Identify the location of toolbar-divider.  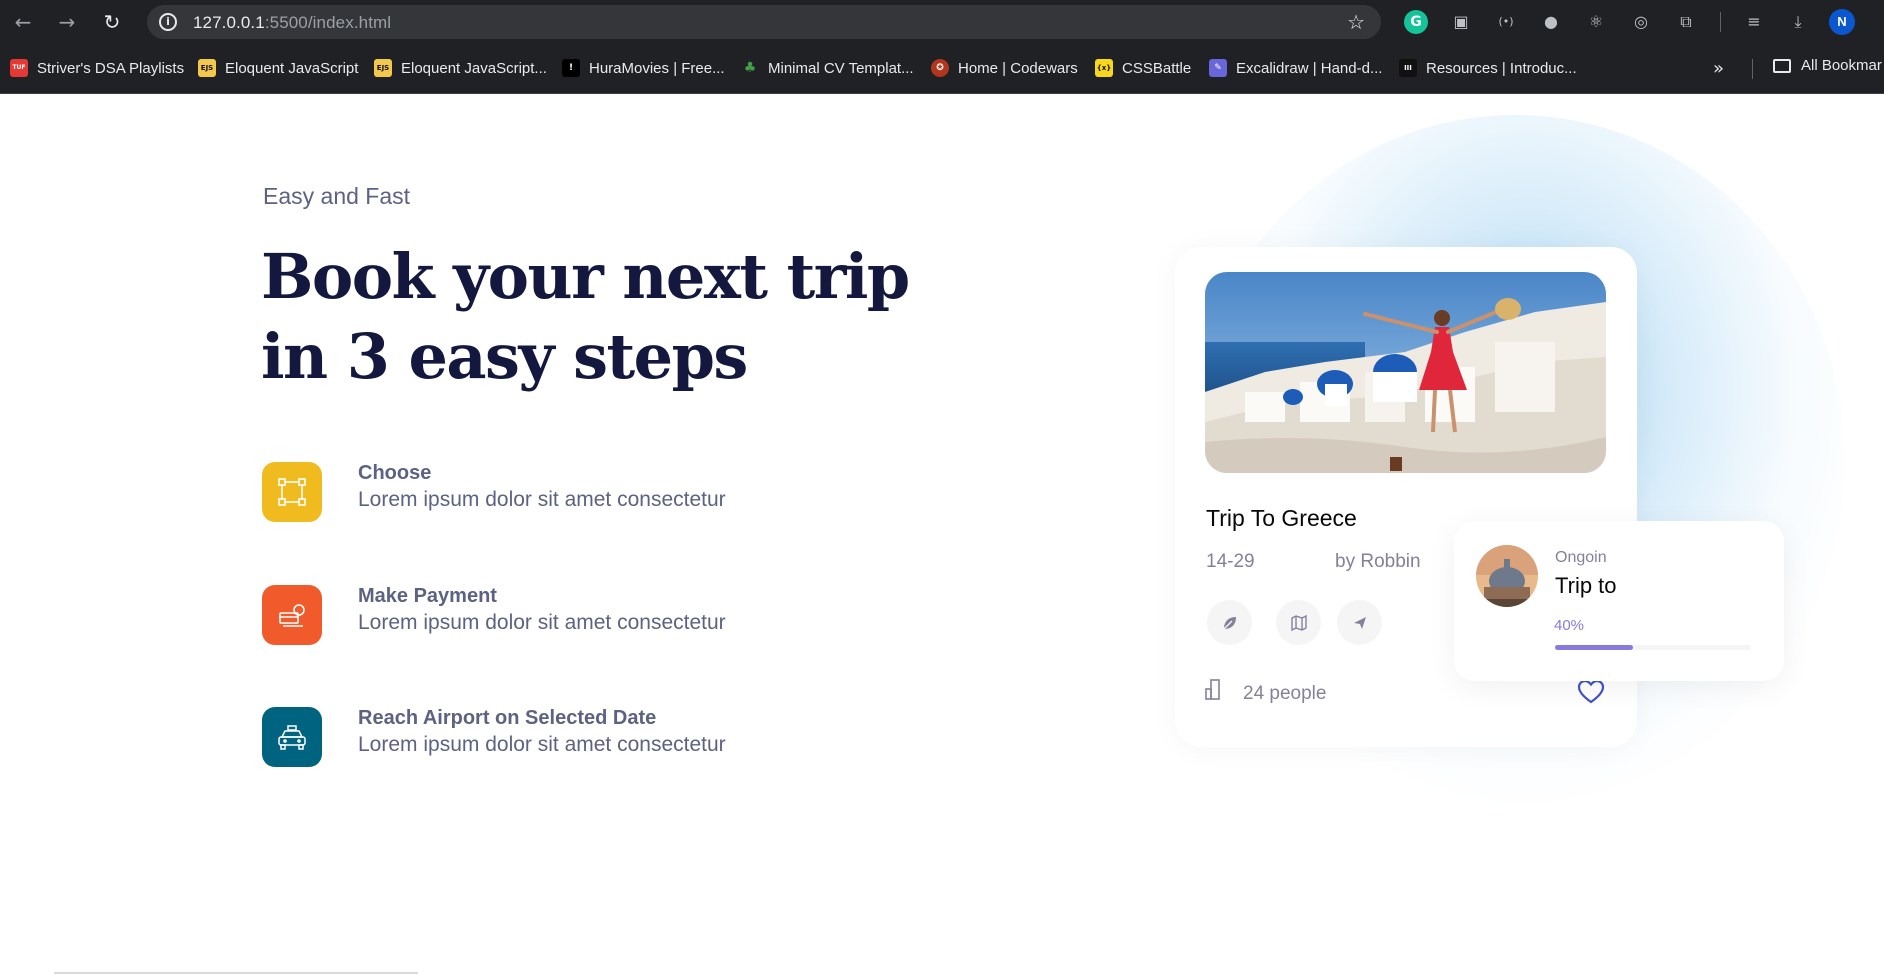
(1720, 22).